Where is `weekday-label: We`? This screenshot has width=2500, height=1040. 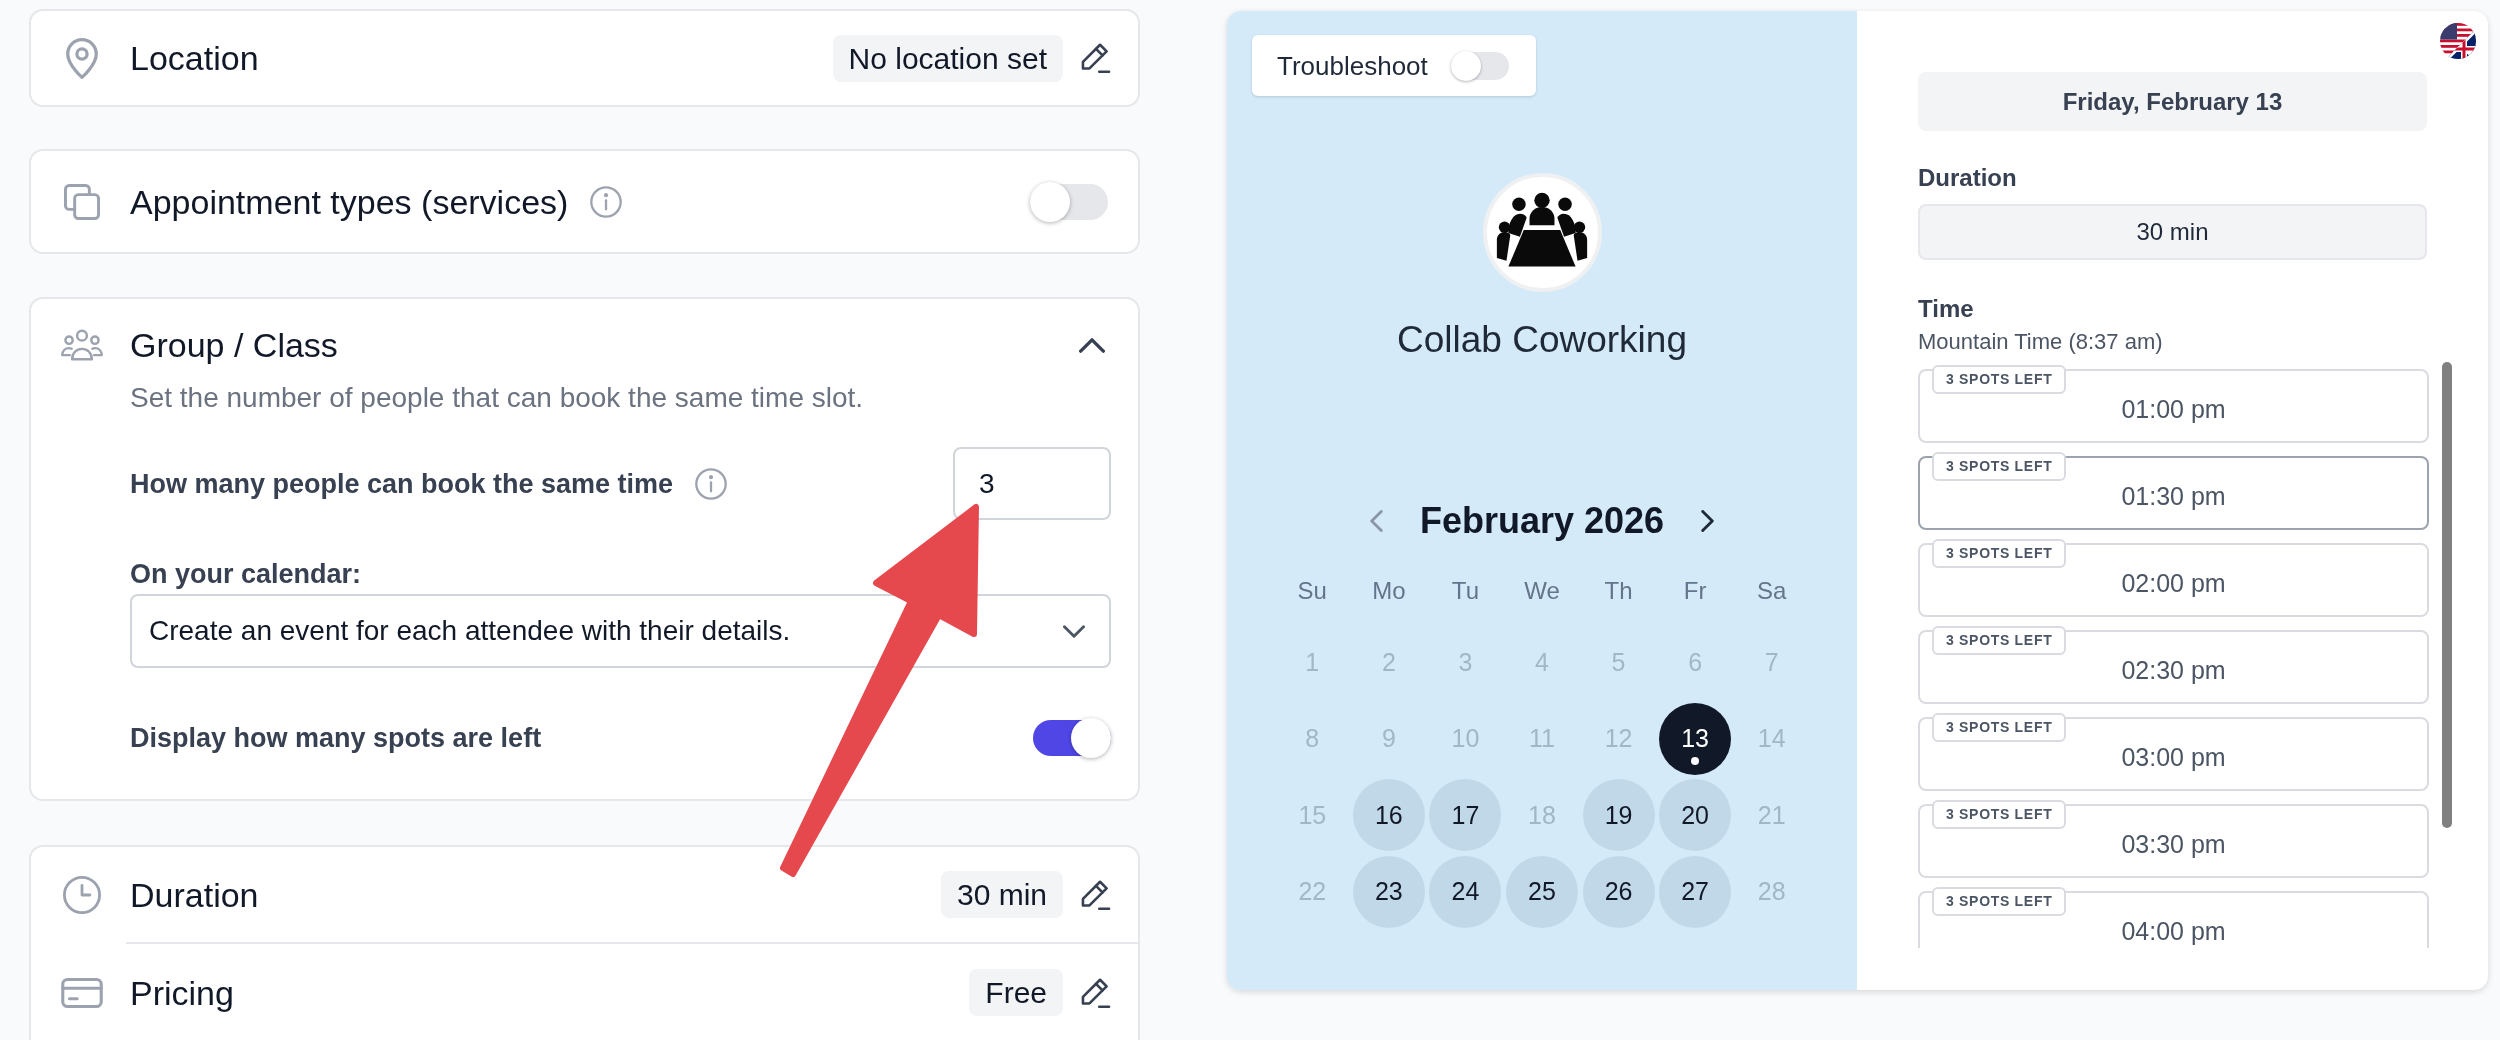 weekday-label: We is located at coordinates (1542, 591).